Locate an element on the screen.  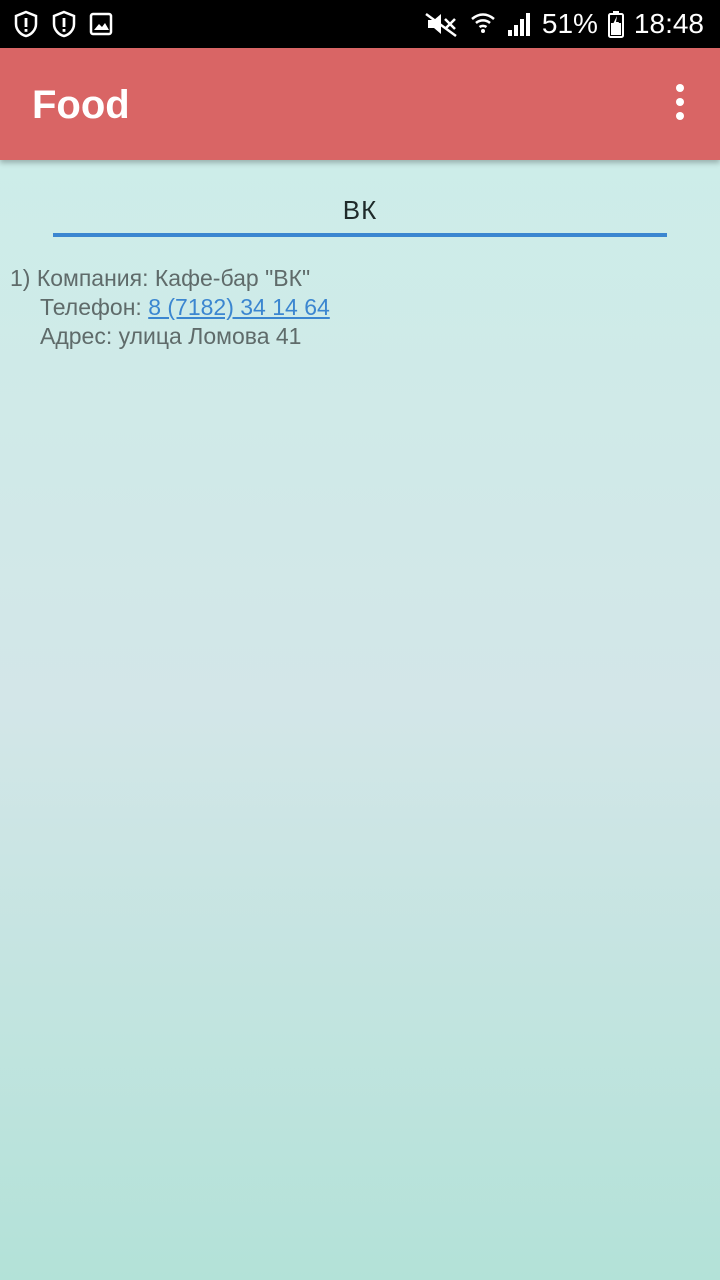
battery-percent: 51% is located at coordinates (569, 23).